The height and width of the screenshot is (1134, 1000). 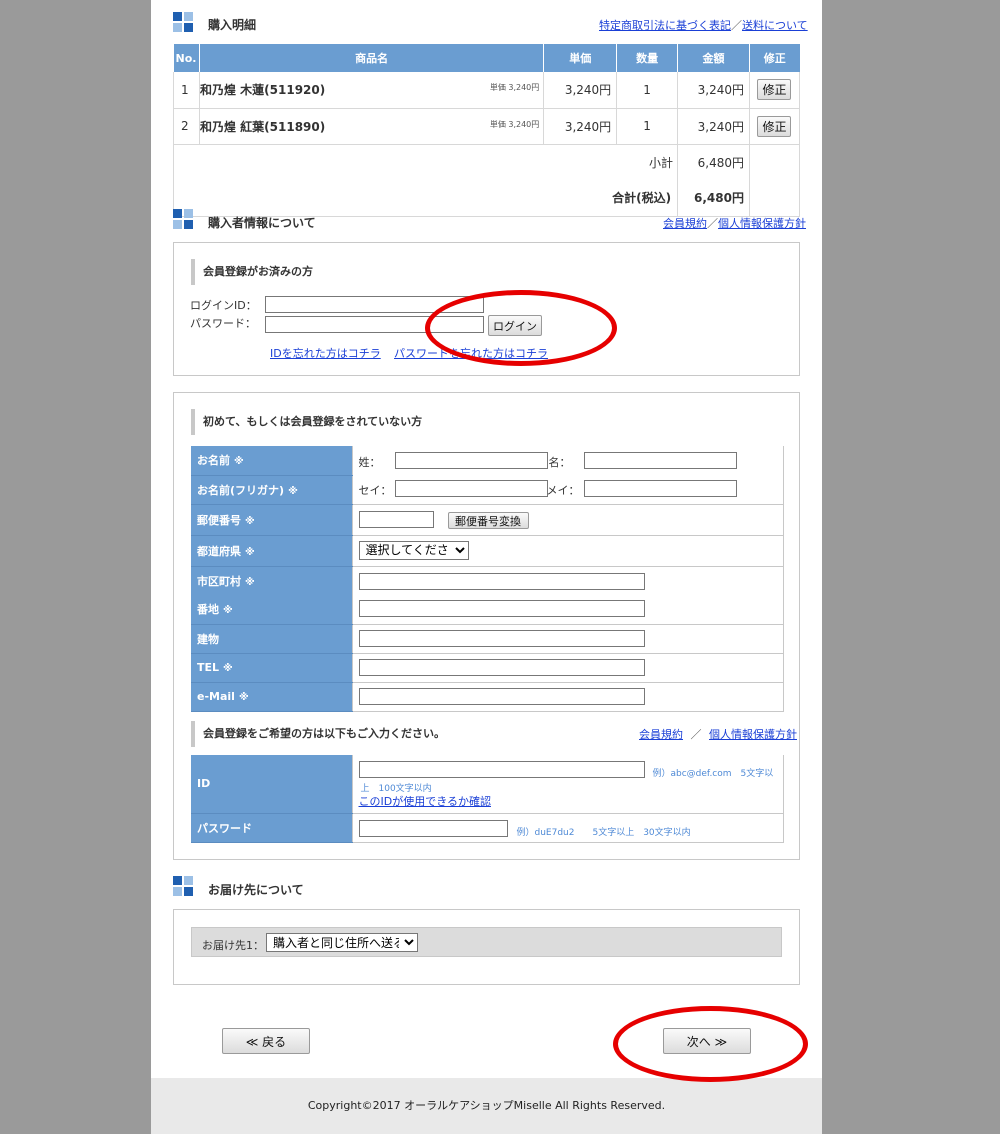 What do you see at coordinates (266, 1041) in the screenshot?
I see `back-button: ≪ 戻る` at bounding box center [266, 1041].